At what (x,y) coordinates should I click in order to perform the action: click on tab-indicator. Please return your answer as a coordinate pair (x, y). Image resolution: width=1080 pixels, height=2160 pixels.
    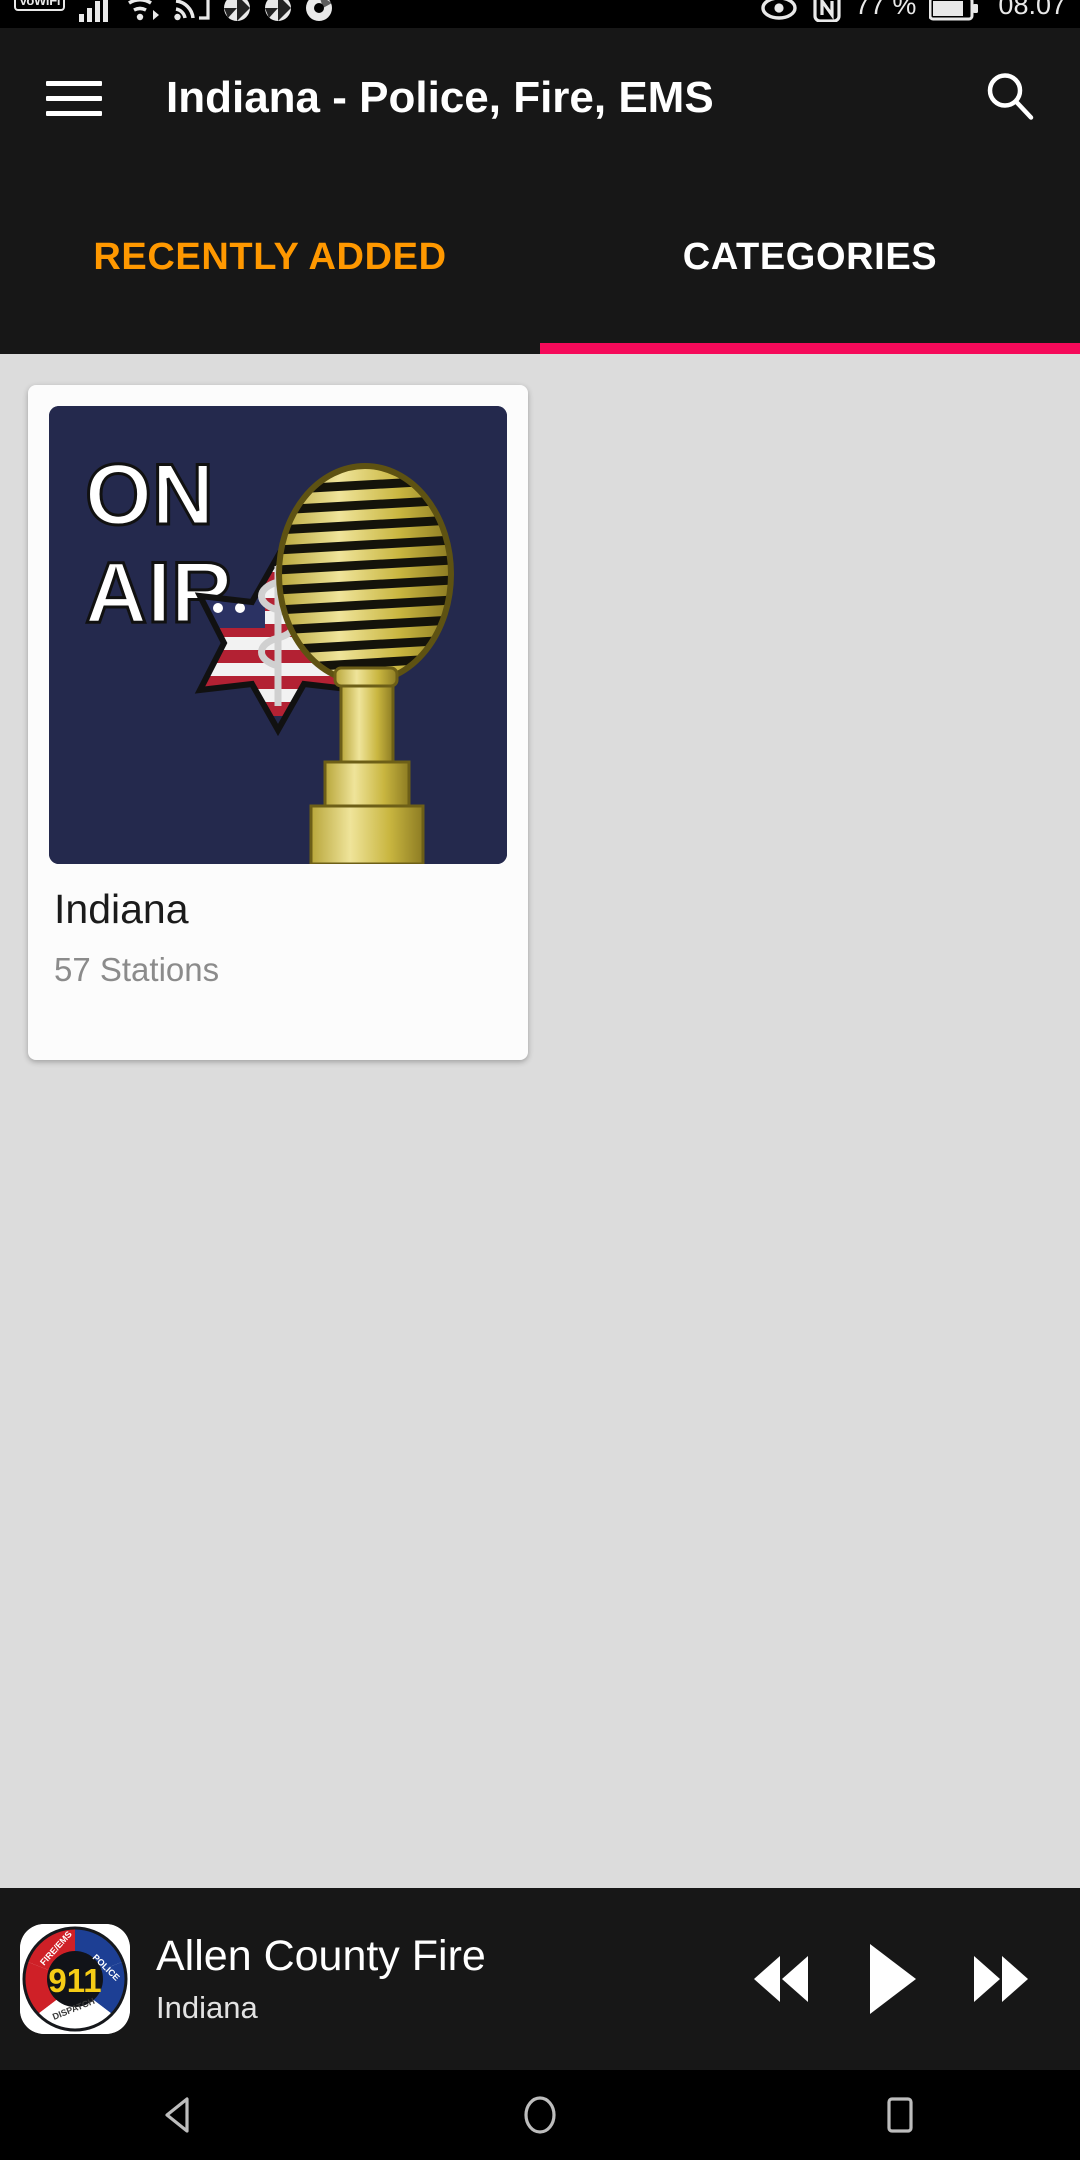
    Looking at the image, I should click on (810, 348).